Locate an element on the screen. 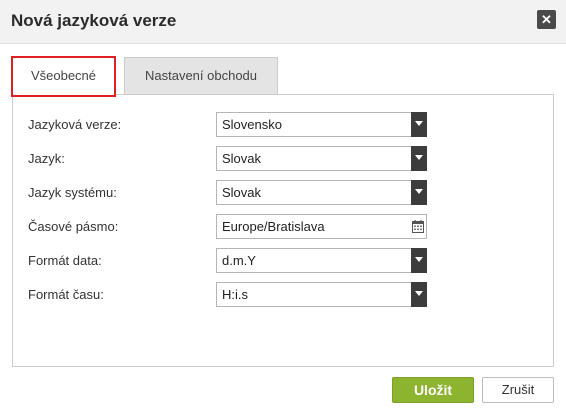 This screenshot has width=566, height=411. time-format-select: H:i.s is located at coordinates (321, 294).